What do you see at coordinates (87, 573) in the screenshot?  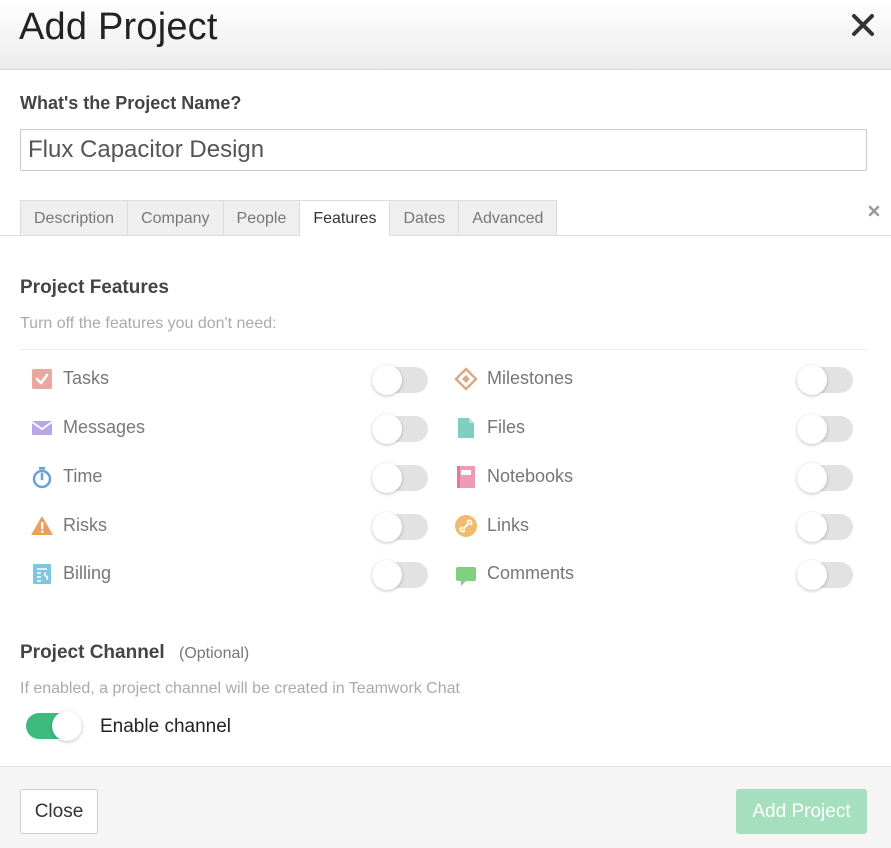 I see `feature-label: Billing` at bounding box center [87, 573].